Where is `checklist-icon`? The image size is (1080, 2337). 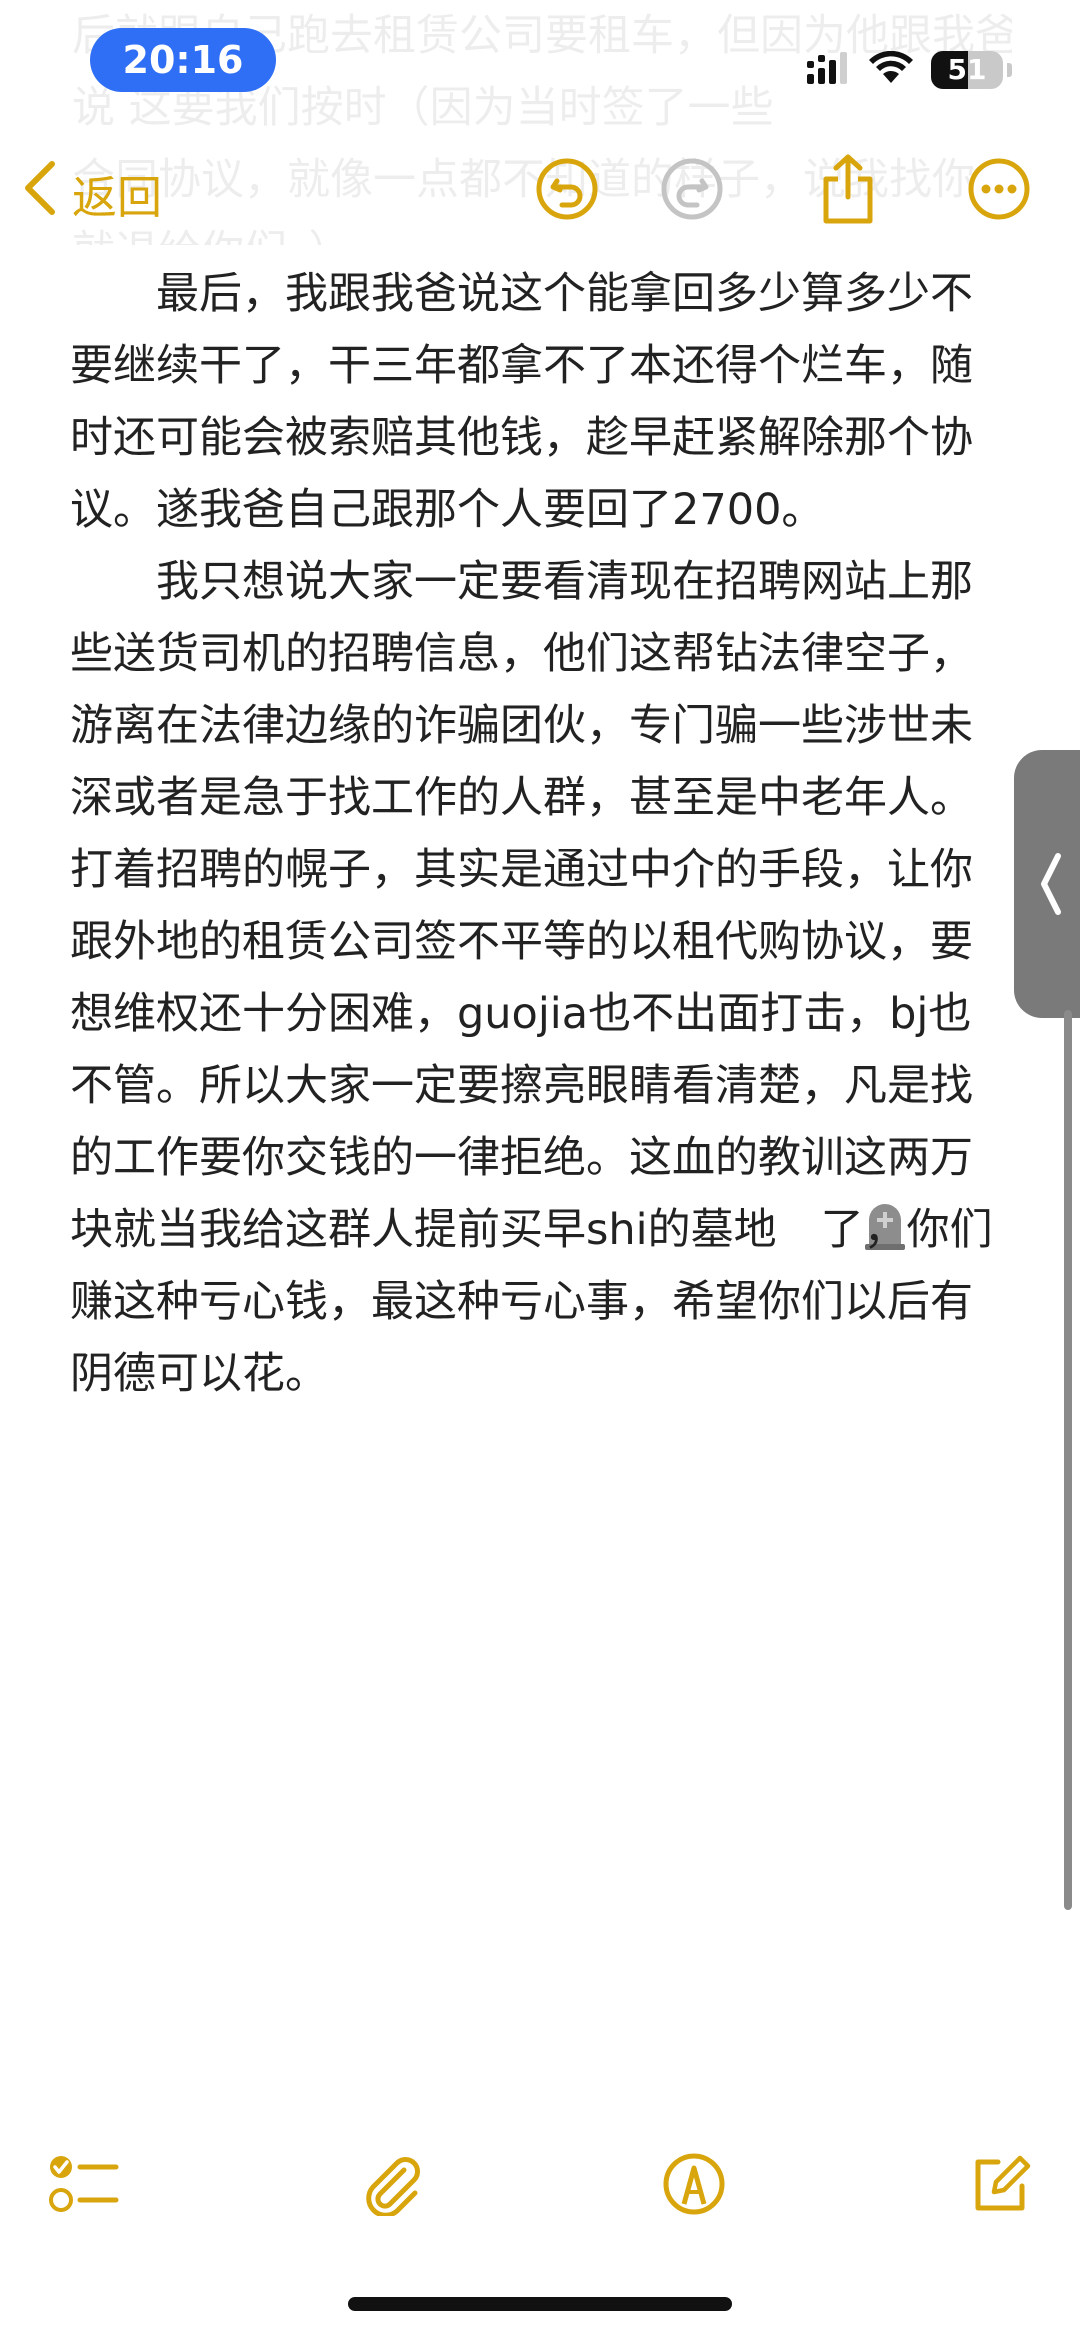 checklist-icon is located at coordinates (84, 2186).